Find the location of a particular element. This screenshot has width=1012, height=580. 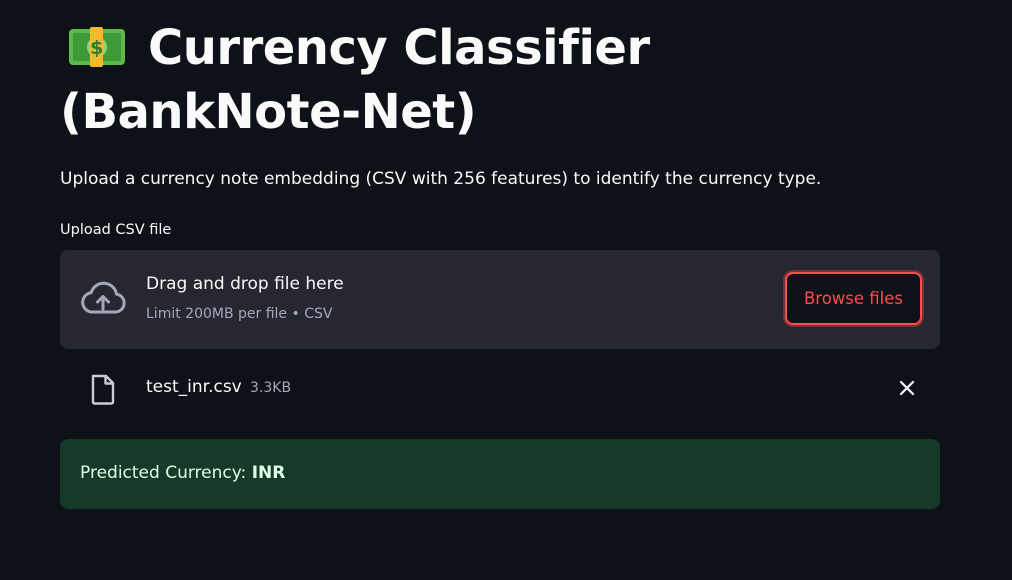

uploaded-file-size: 3.3KB is located at coordinates (271, 388).